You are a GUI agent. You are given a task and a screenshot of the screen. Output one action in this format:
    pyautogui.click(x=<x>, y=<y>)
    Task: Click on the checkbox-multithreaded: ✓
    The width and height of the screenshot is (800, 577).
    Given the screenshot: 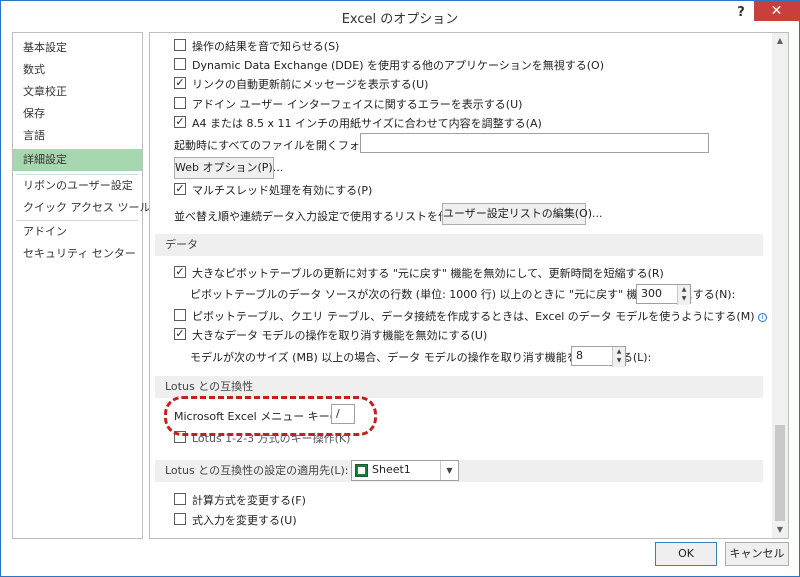 What is the action you would take?
    pyautogui.click(x=180, y=189)
    